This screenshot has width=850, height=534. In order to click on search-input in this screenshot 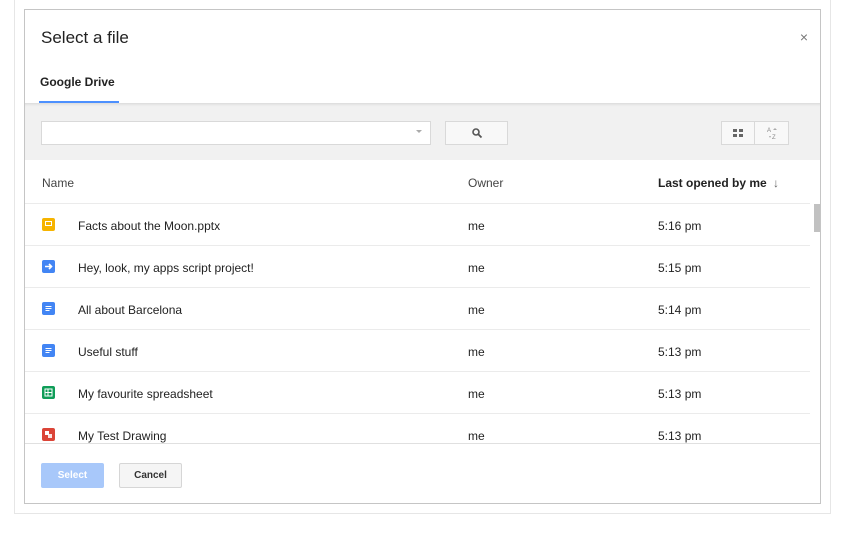, I will do `click(228, 134)`.